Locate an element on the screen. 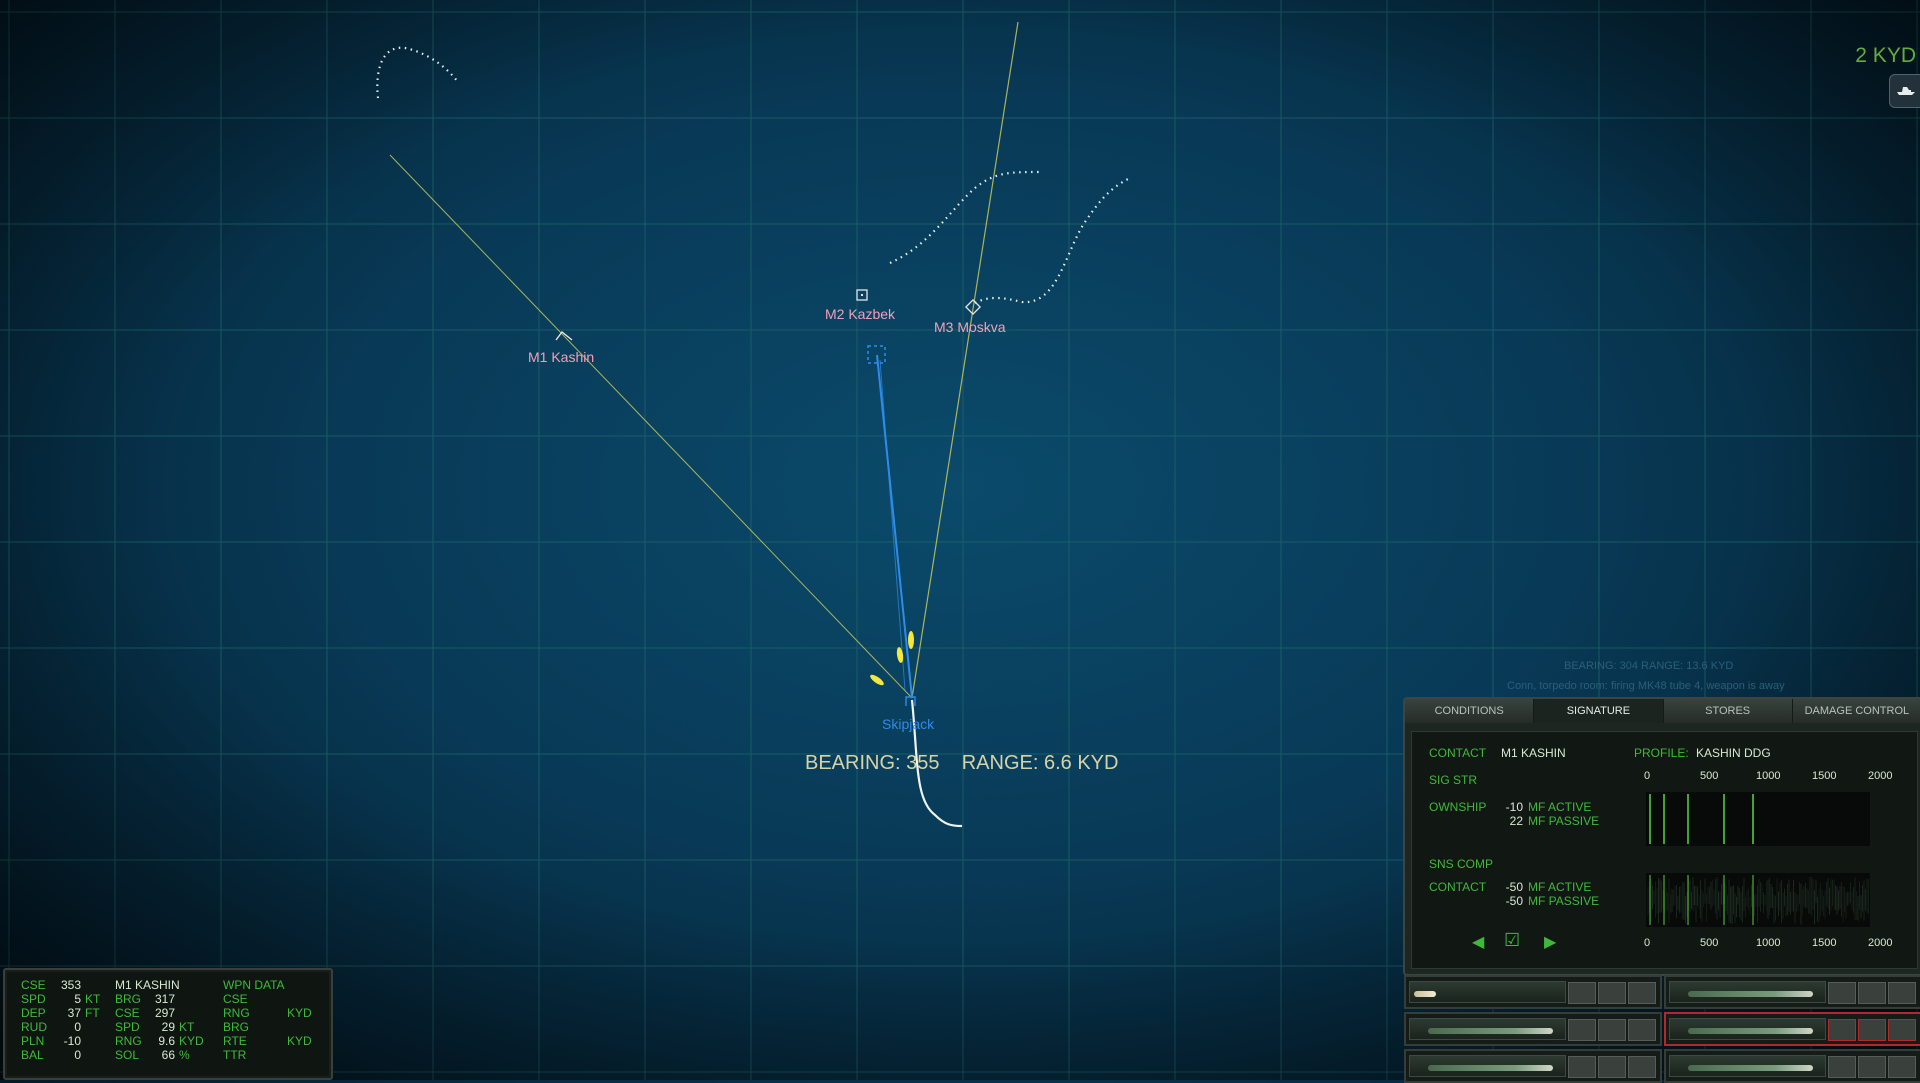 This screenshot has width=1920, height=1083. tma-value: 317 is located at coordinates (164, 999).